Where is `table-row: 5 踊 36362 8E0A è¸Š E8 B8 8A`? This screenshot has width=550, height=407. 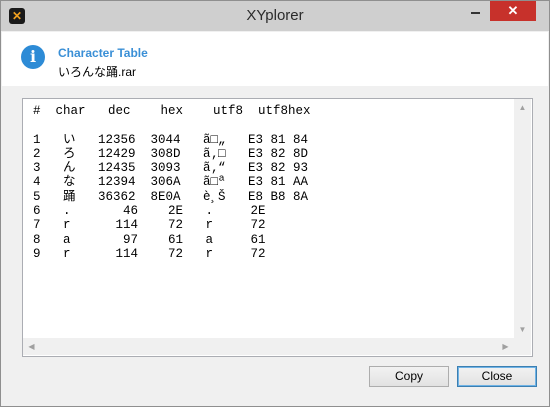 table-row: 5 踊 36362 8E0A è¸Š E8 B8 8A is located at coordinates (171, 196).